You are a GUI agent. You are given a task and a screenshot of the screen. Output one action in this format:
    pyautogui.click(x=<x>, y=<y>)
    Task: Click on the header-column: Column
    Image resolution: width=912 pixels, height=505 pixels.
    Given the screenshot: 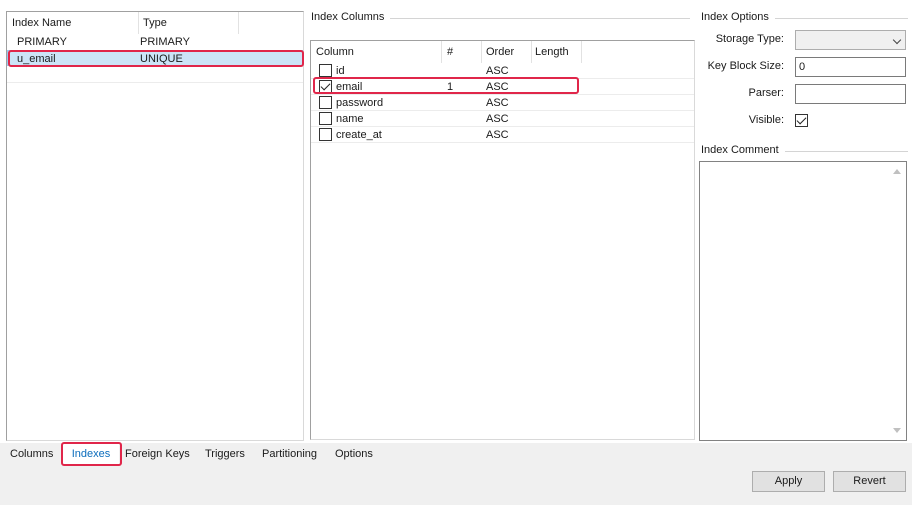 What is the action you would take?
    pyautogui.click(x=332, y=52)
    